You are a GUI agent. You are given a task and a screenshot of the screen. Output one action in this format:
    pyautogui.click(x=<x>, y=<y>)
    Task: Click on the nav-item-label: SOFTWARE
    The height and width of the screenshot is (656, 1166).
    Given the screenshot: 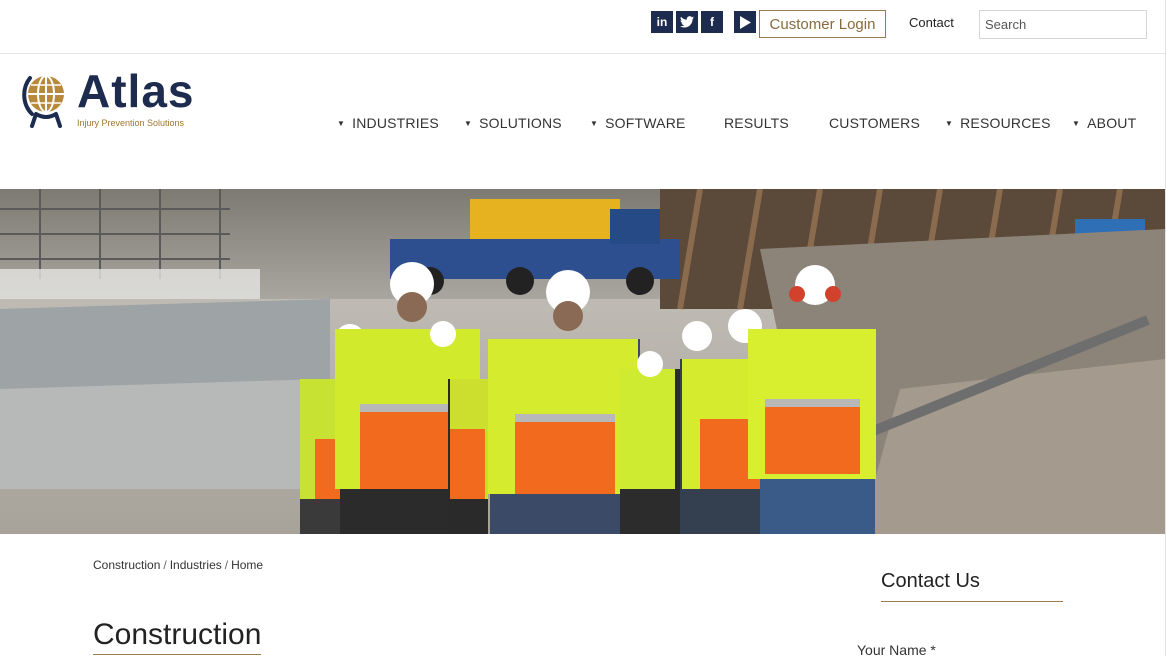 What is the action you would take?
    pyautogui.click(x=645, y=123)
    